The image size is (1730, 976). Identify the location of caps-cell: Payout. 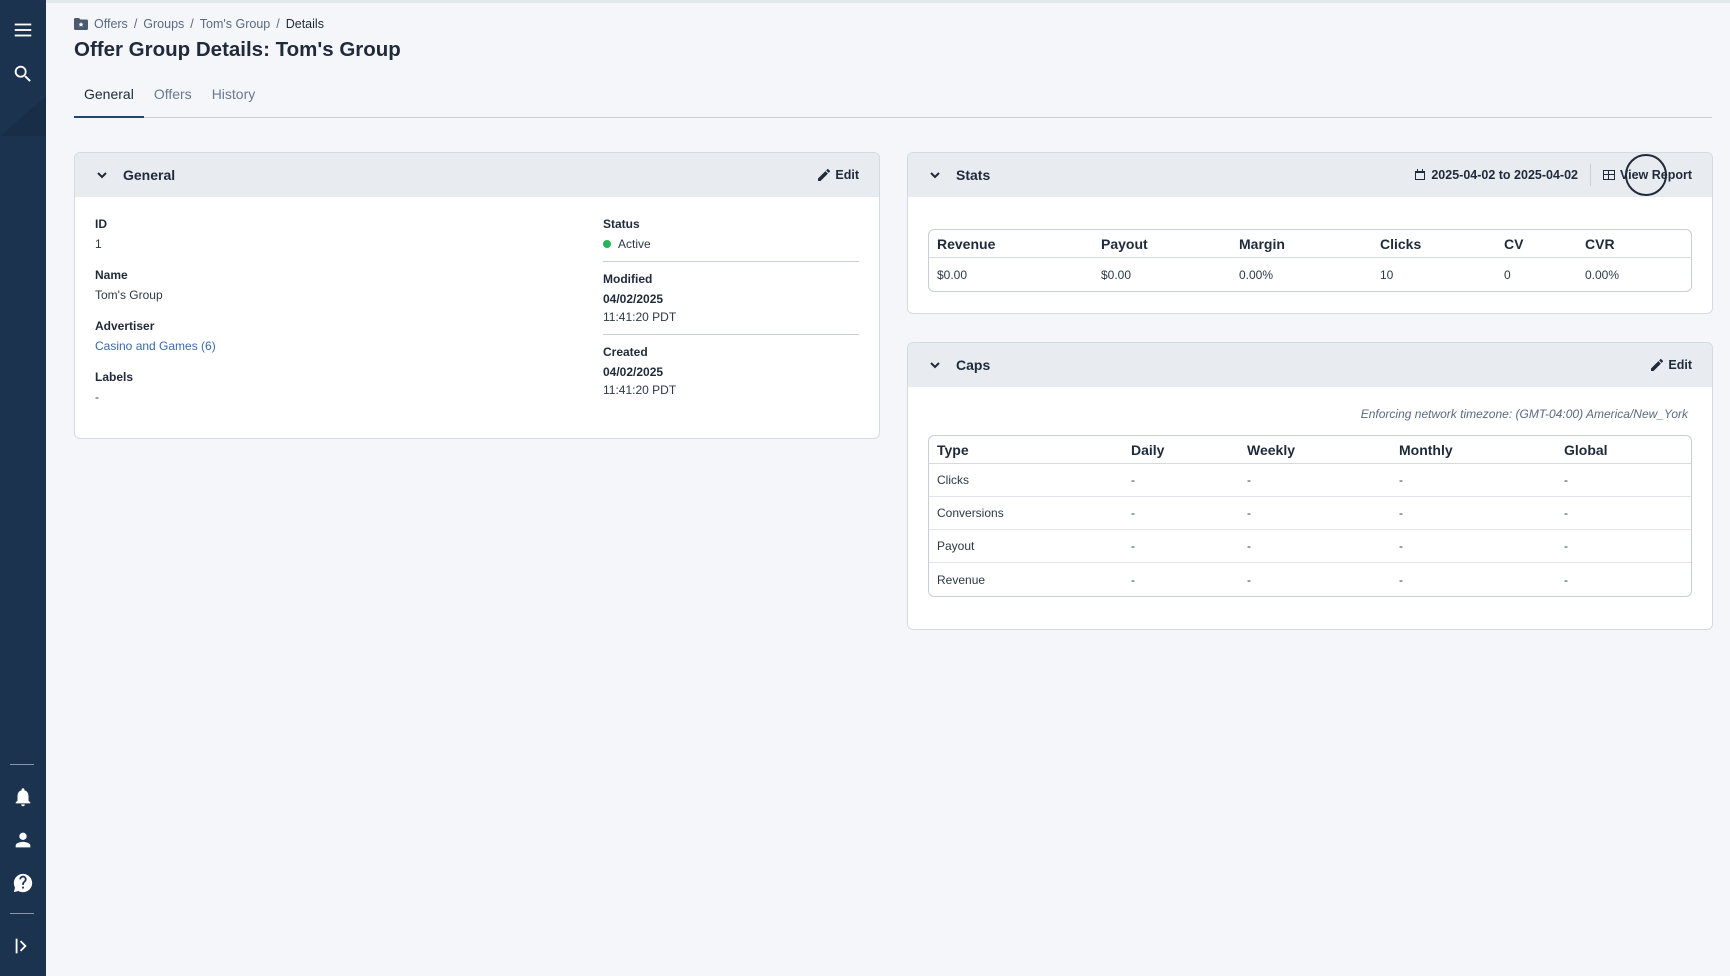
(1026, 546).